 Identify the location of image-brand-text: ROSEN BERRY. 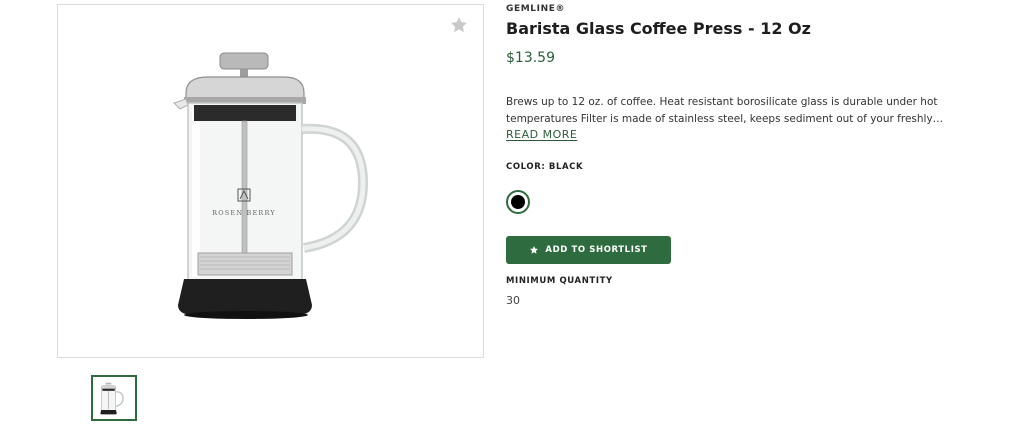
(244, 213).